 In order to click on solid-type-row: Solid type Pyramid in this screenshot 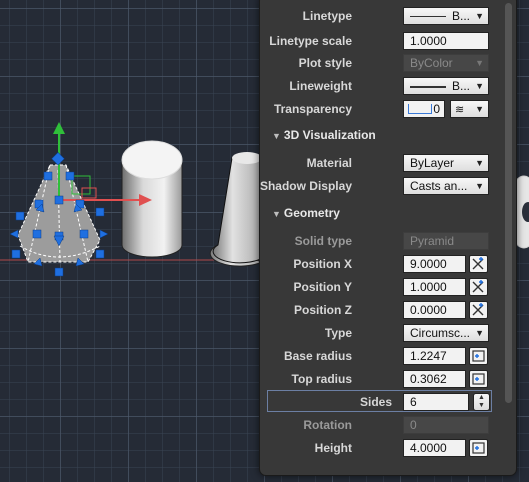, I will do `click(384, 241)`.